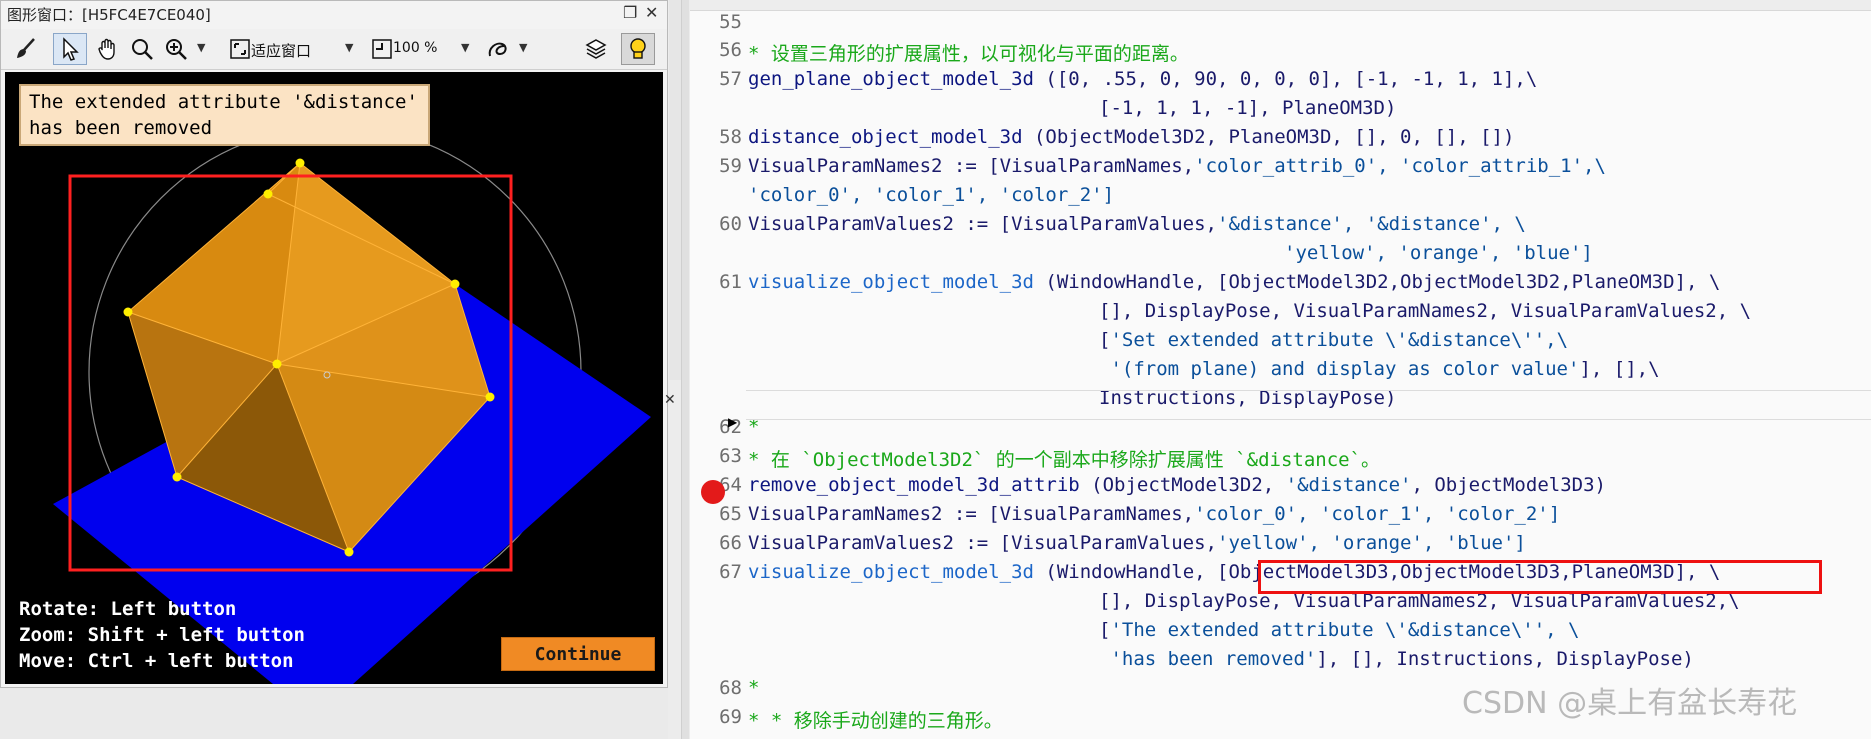 This screenshot has height=739, width=1871. I want to click on lower-panel, so click(334, 713).